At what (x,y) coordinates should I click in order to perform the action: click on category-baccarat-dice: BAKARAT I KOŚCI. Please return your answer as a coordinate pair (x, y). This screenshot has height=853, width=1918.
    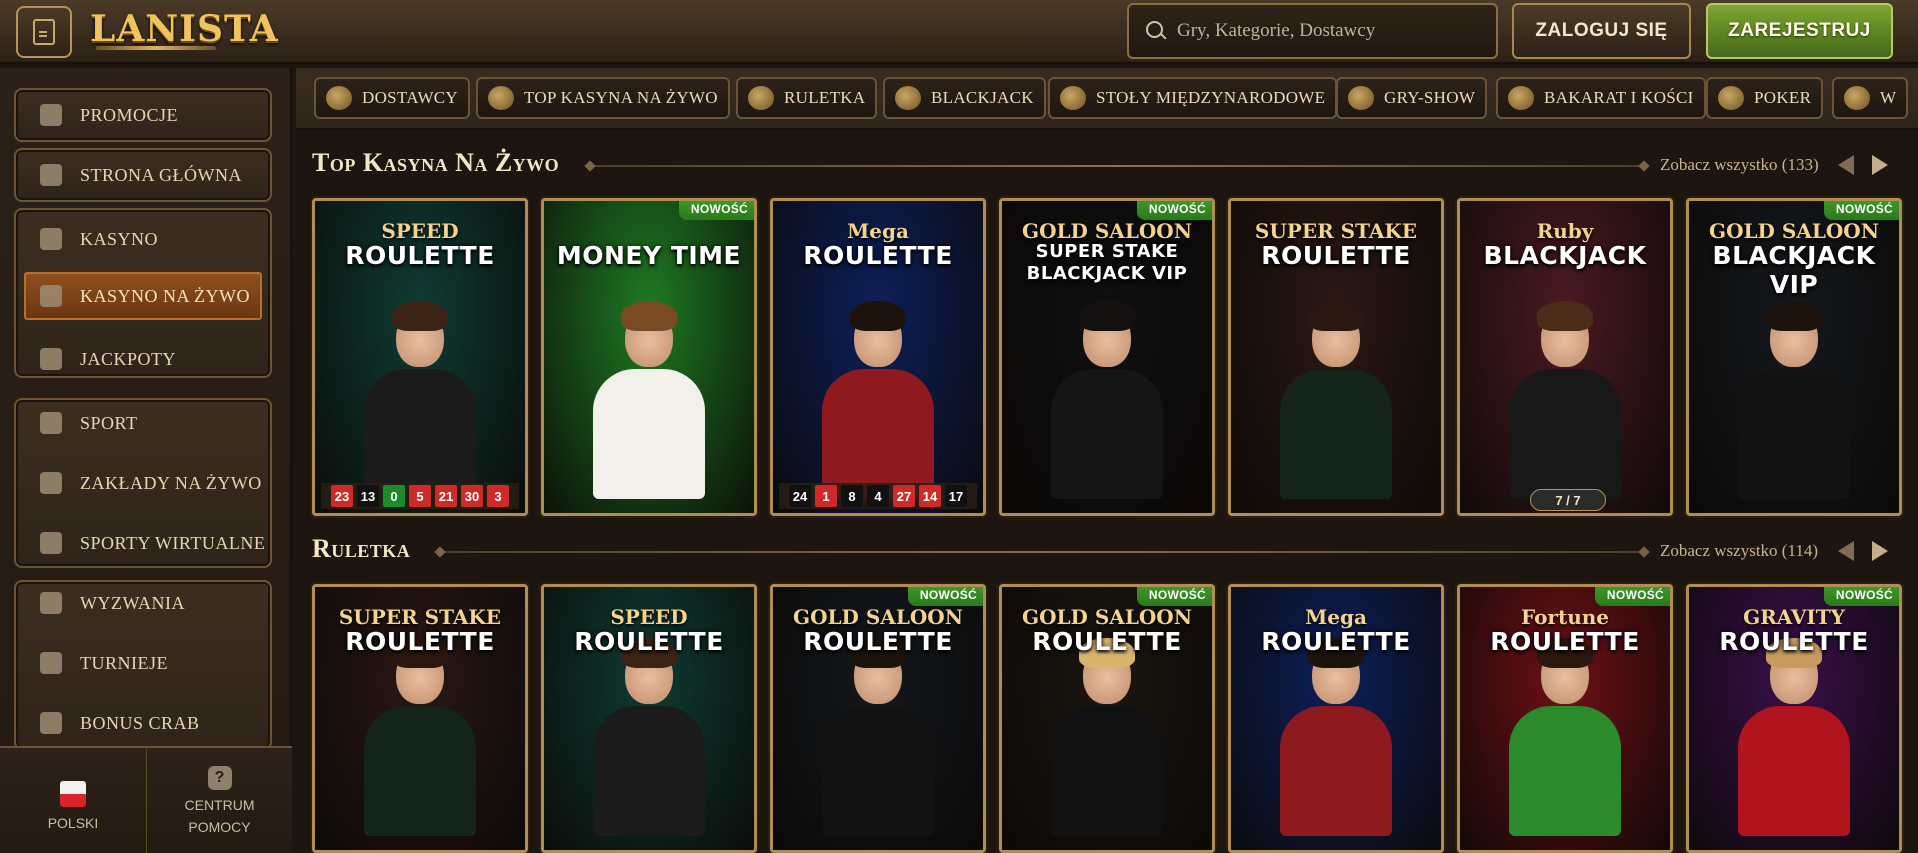
    Looking at the image, I should click on (1601, 98).